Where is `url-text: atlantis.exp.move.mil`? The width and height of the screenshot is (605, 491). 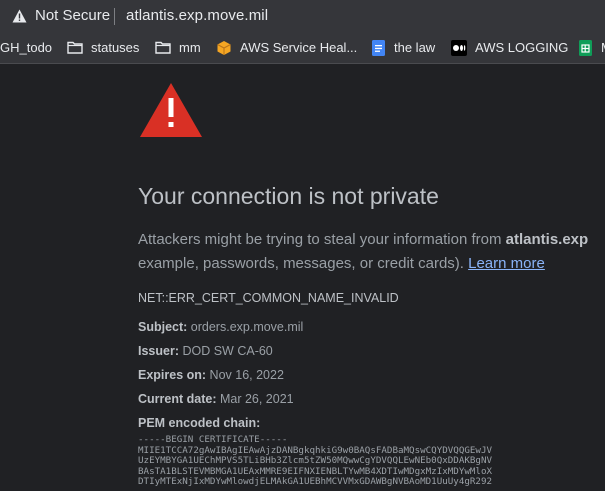
url-text: atlantis.exp.move.mil is located at coordinates (197, 15).